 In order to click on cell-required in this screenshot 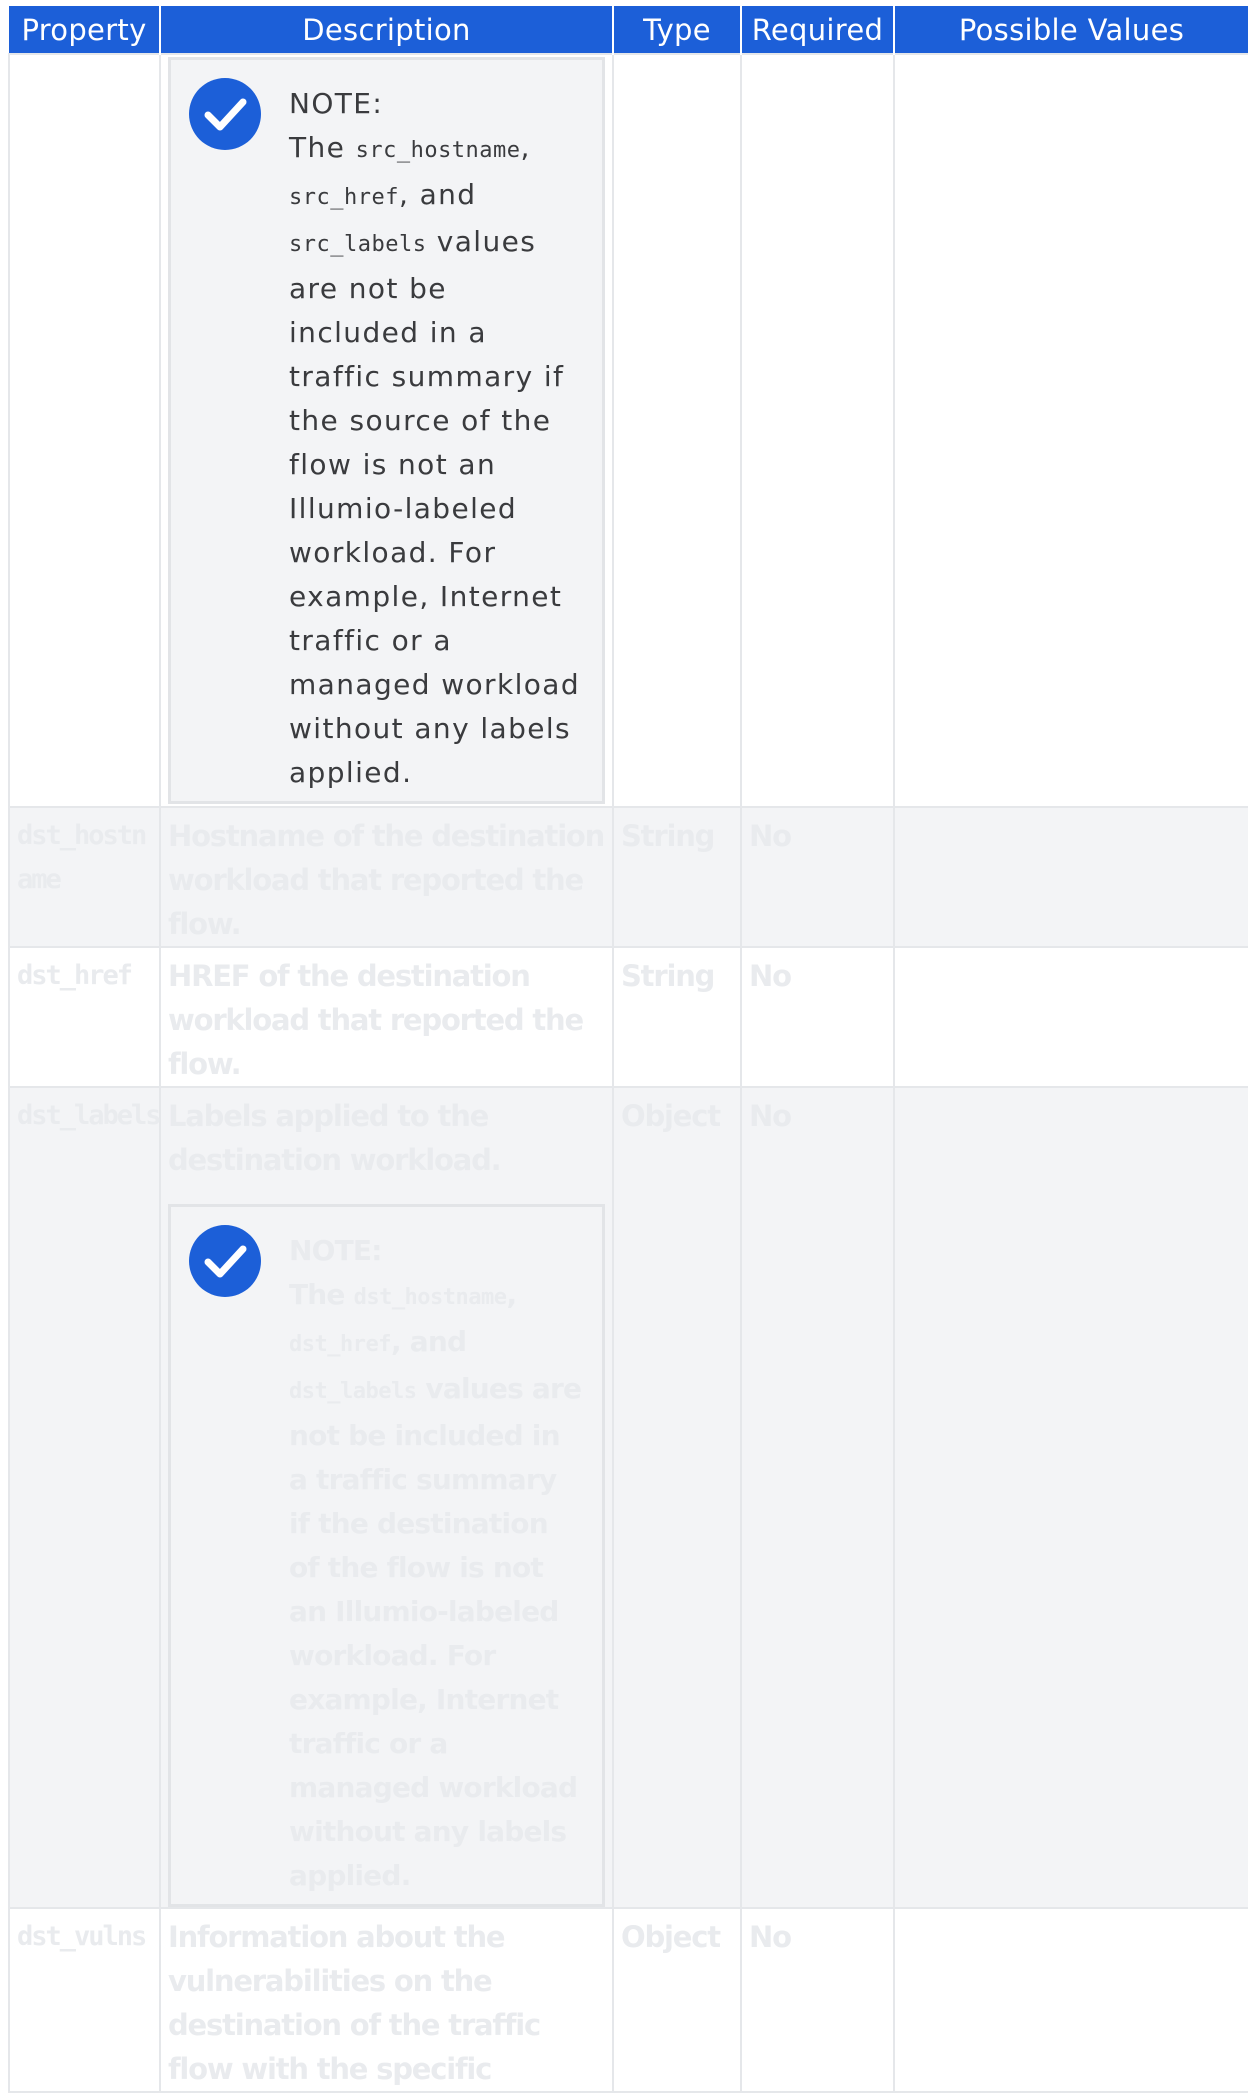, I will do `click(817, 430)`.